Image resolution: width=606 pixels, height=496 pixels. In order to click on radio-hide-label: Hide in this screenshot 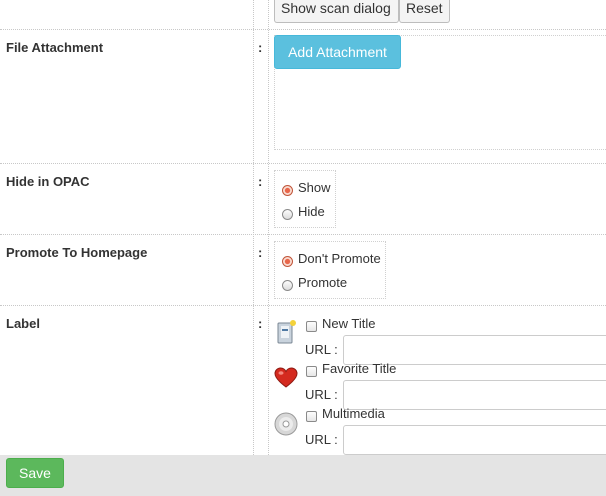, I will do `click(311, 211)`.